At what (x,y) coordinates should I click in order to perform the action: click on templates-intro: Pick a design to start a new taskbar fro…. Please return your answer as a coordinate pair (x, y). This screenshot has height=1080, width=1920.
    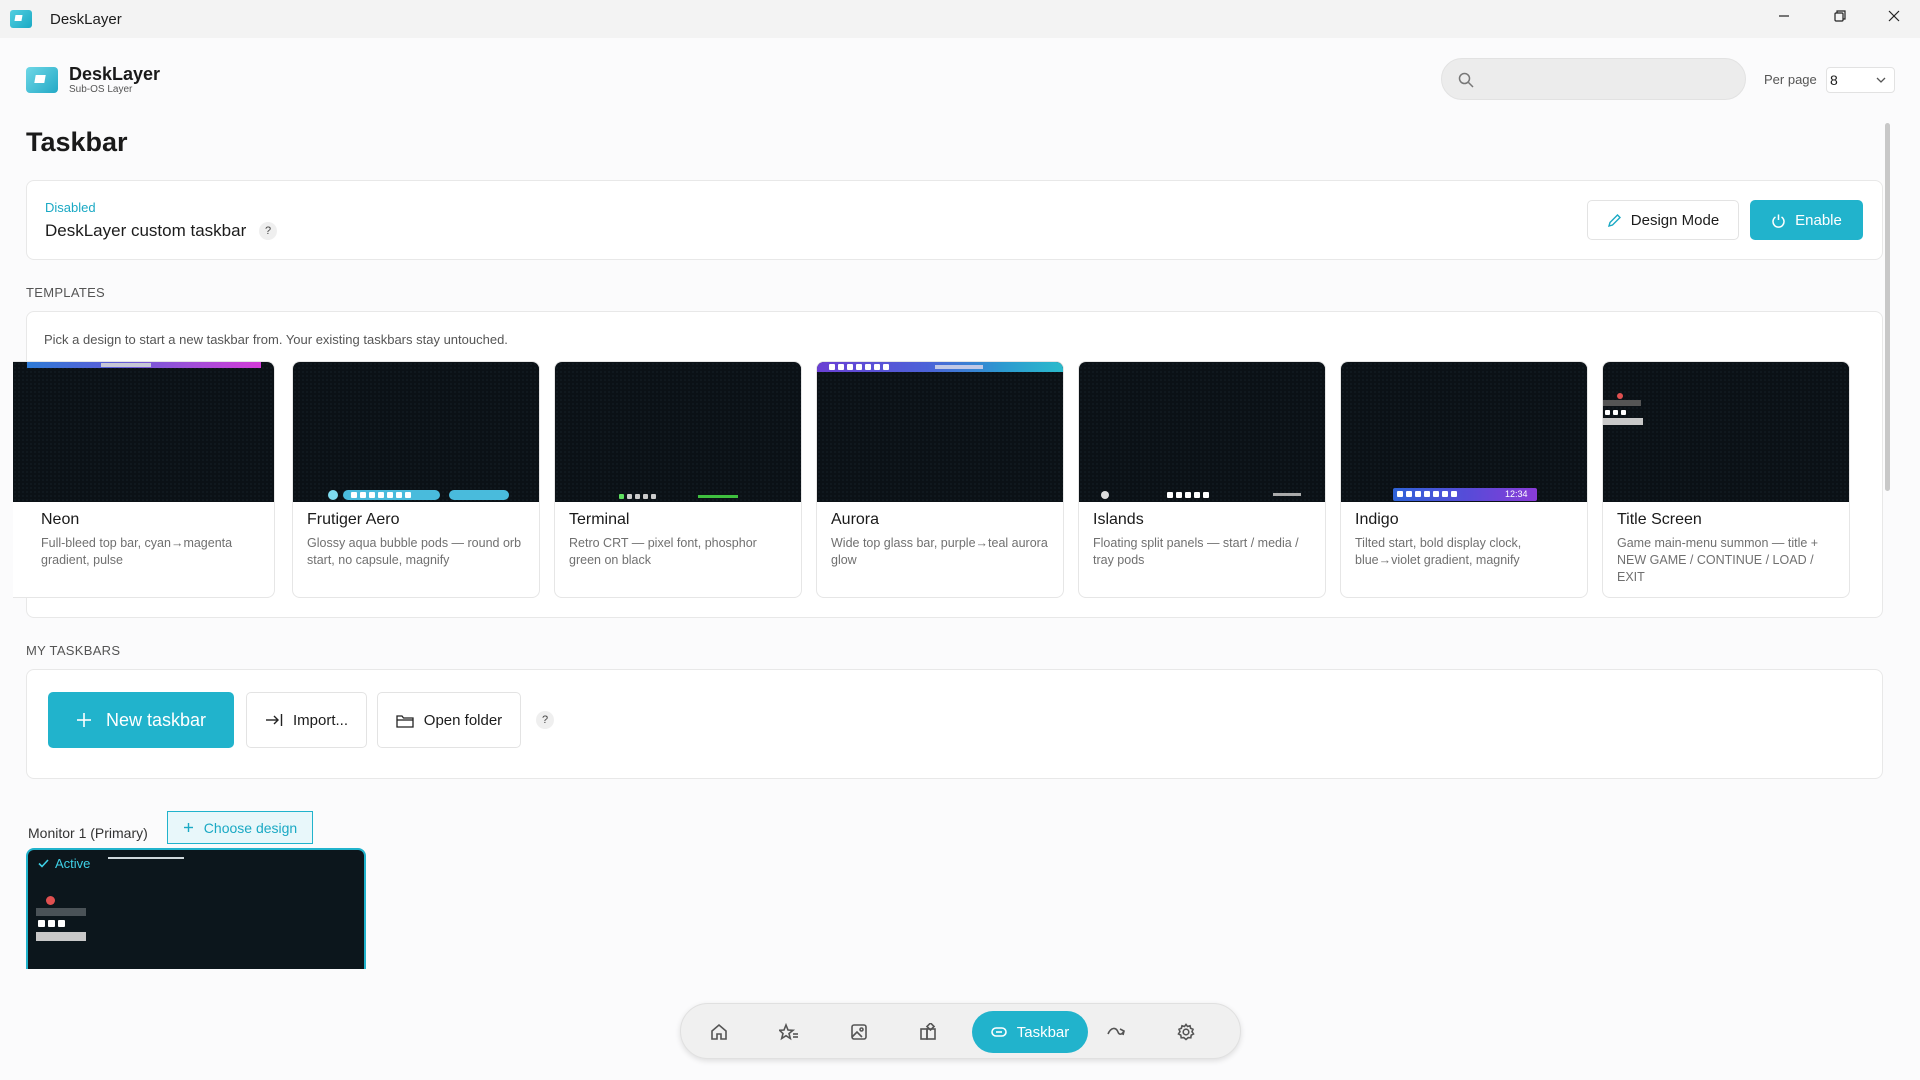
    Looking at the image, I should click on (276, 339).